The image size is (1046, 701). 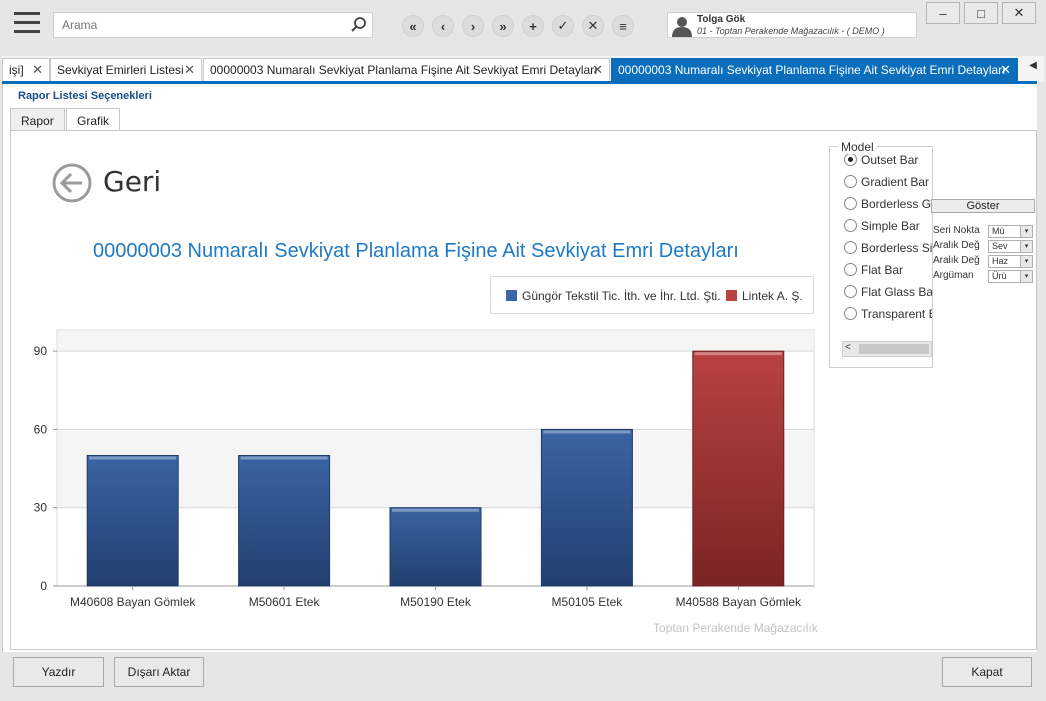 I want to click on minimize-icon: –, so click(x=943, y=13).